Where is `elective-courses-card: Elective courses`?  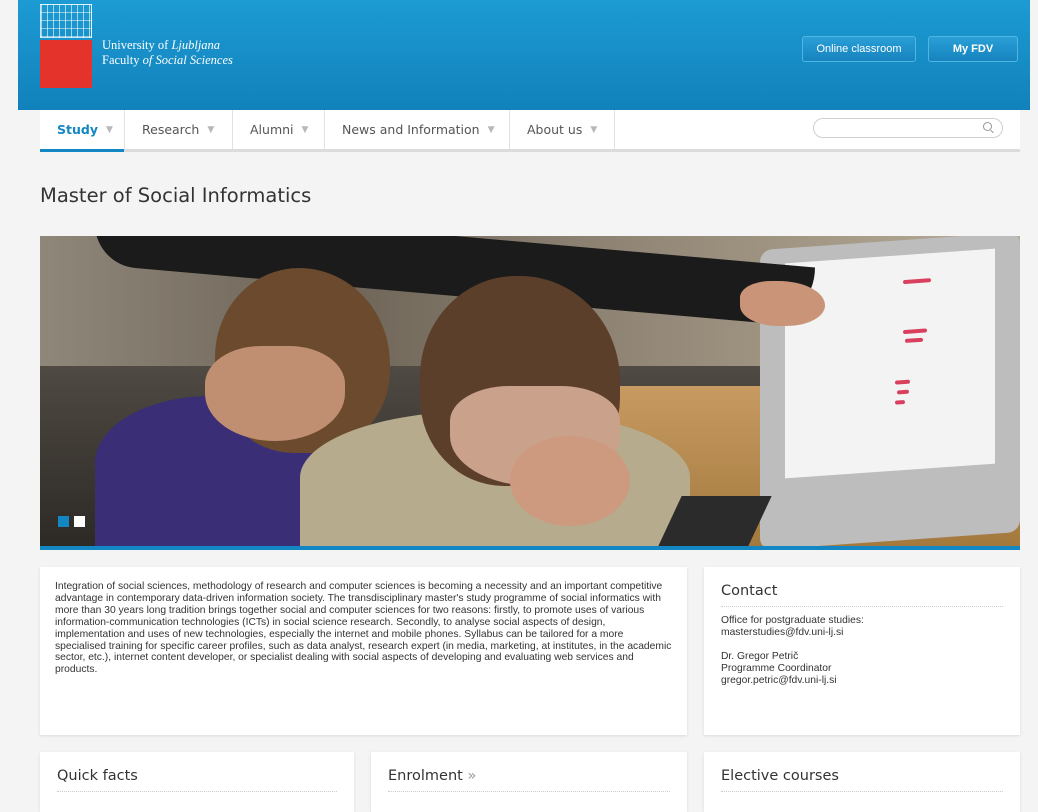 elective-courses-card: Elective courses is located at coordinates (862, 782).